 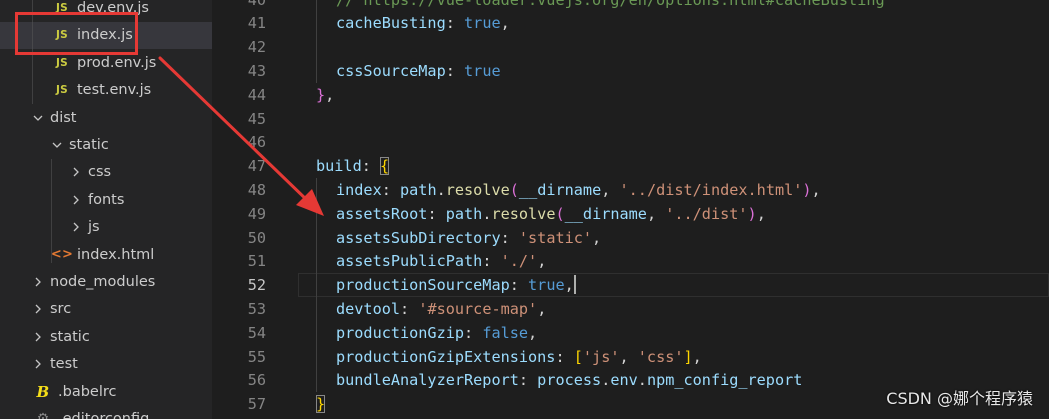 What do you see at coordinates (256, 332) in the screenshot?
I see `line-number: 54` at bounding box center [256, 332].